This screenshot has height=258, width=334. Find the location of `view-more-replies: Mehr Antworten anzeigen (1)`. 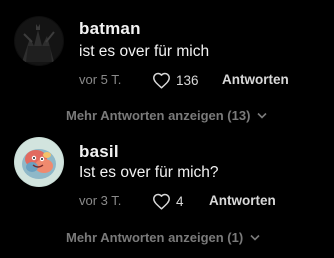

view-more-replies: Mehr Antworten anzeigen (1) is located at coordinates (163, 237).